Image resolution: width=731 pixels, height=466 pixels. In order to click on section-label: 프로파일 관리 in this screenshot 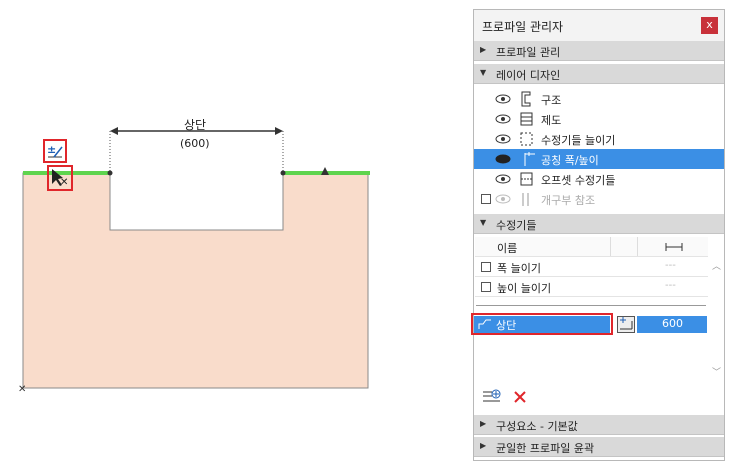, I will do `click(528, 52)`.